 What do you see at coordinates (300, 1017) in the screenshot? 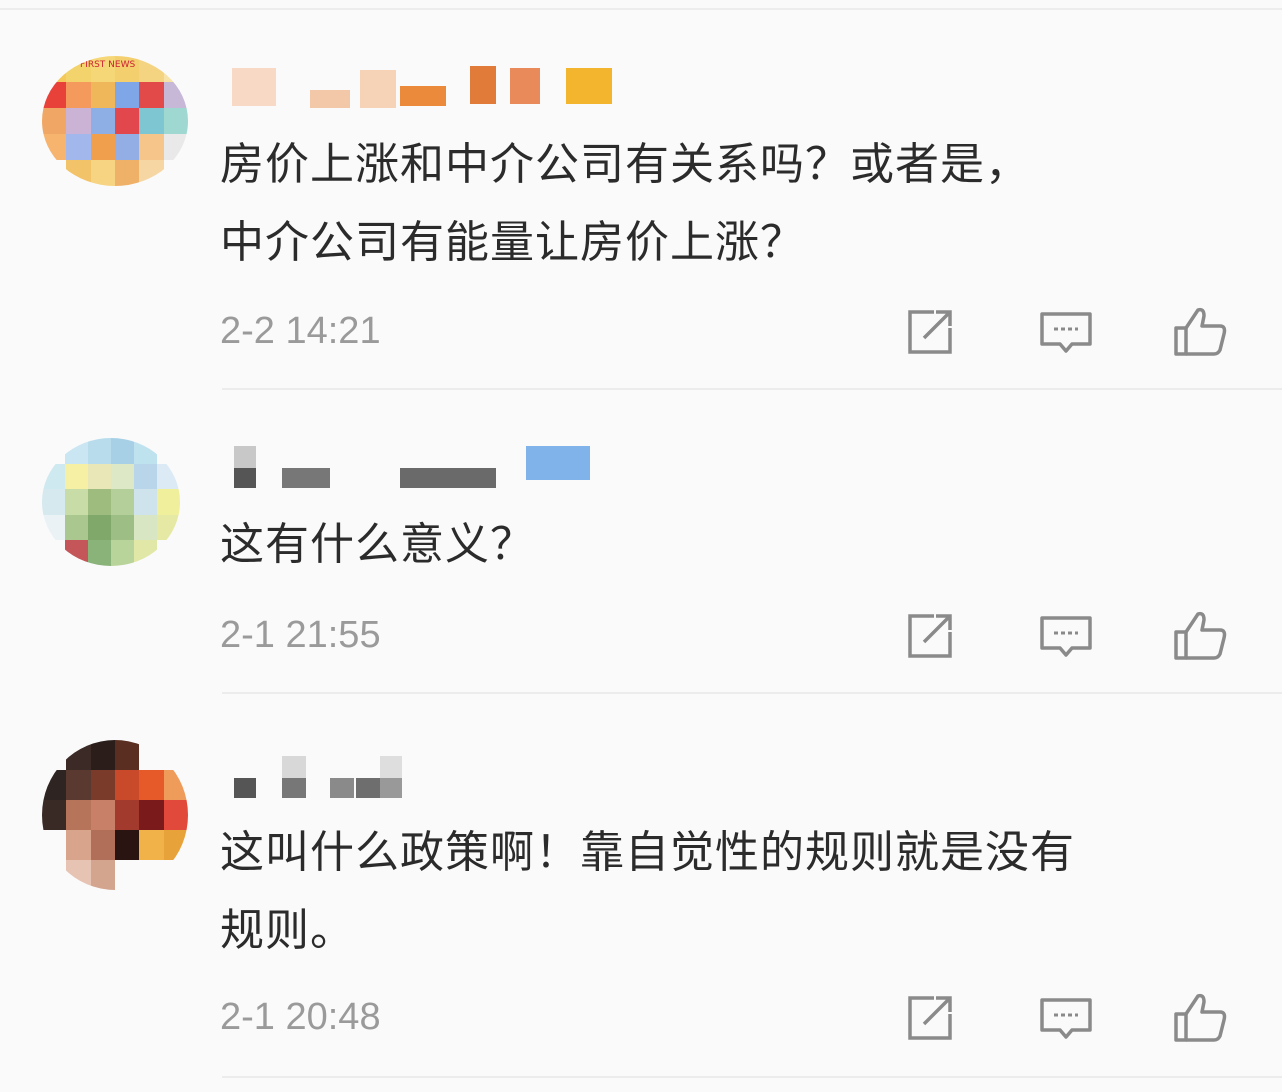
I see `timestamp: 2-1 20:48` at bounding box center [300, 1017].